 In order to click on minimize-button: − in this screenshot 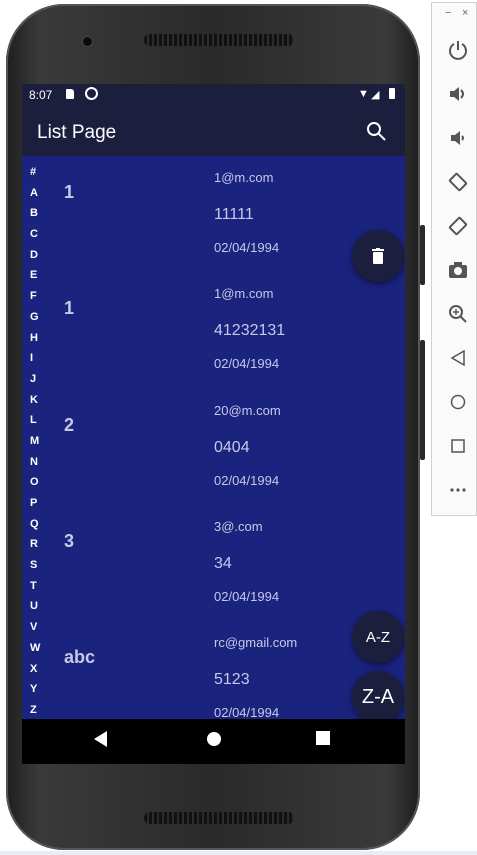, I will do `click(448, 13)`.